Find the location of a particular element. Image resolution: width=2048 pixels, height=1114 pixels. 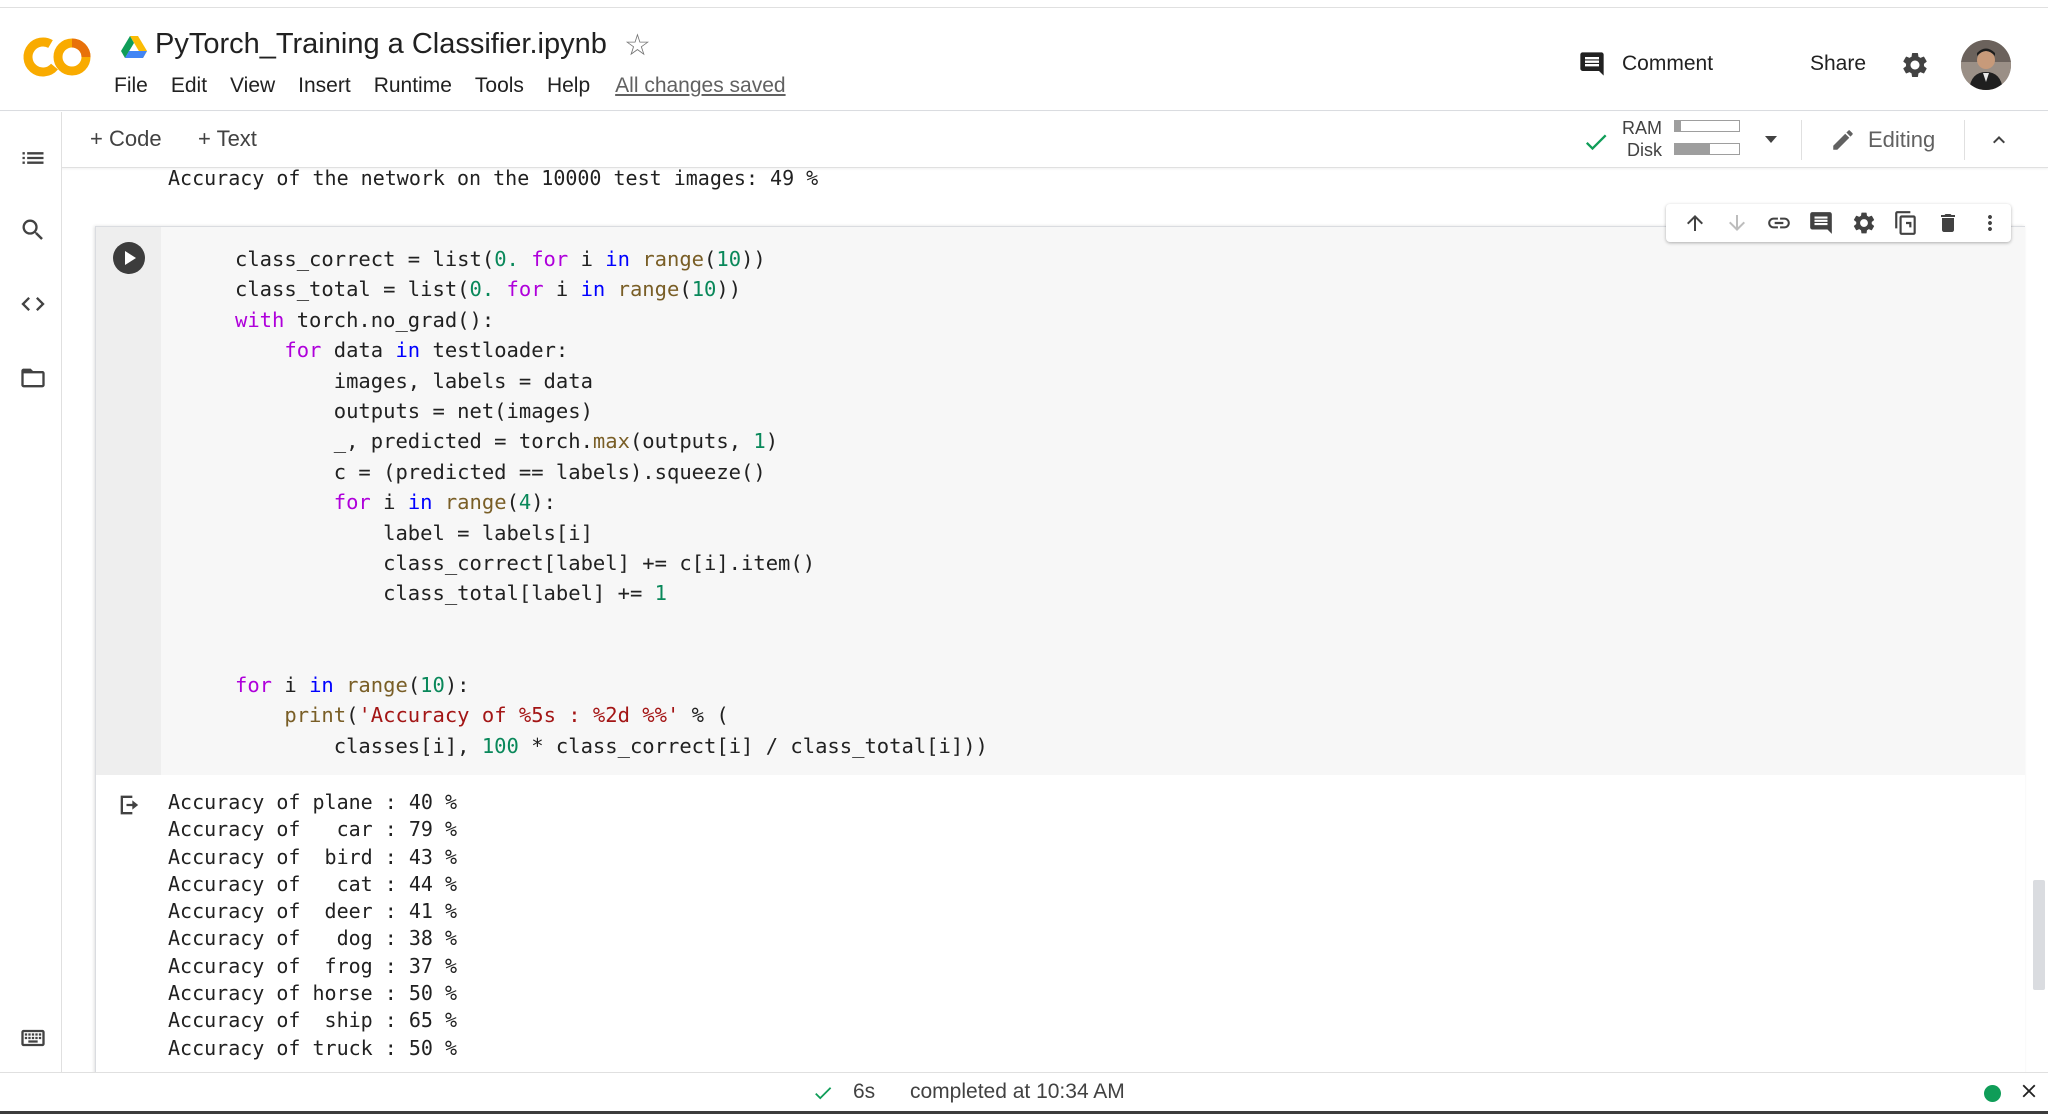

avatar is located at coordinates (1986, 65).